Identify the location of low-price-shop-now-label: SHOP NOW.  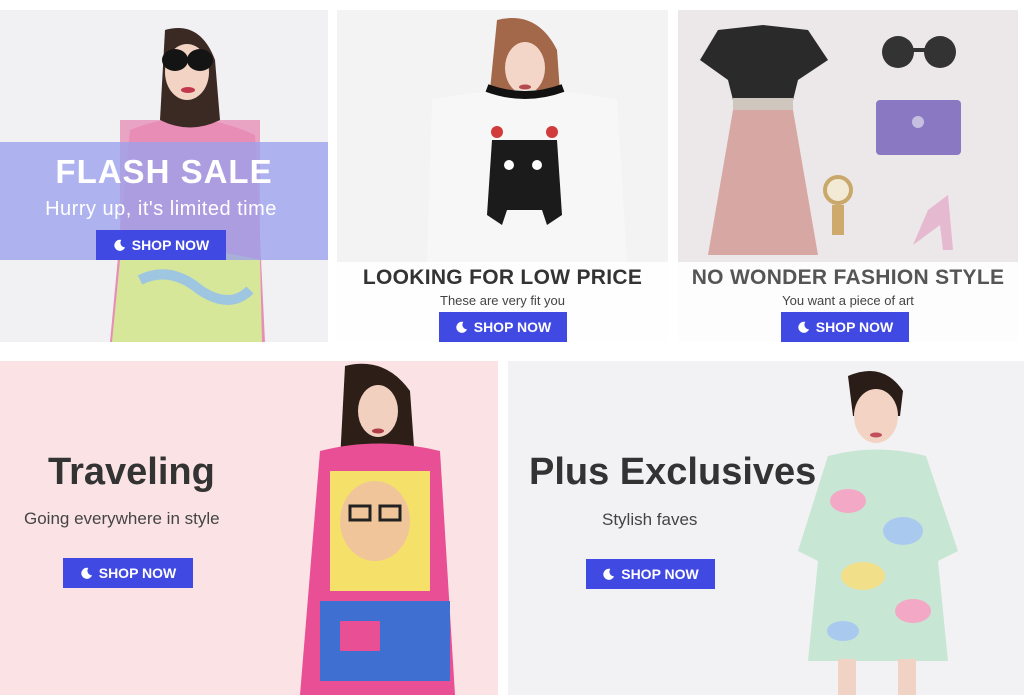
(512, 327).